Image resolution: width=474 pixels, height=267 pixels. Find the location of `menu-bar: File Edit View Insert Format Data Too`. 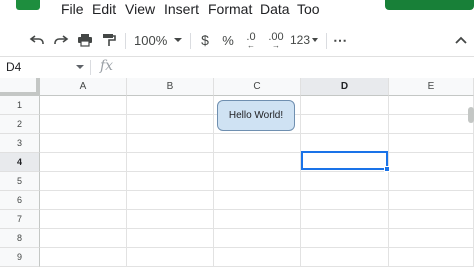

menu-bar: File Edit View Insert Format Data Too is located at coordinates (237, 10).